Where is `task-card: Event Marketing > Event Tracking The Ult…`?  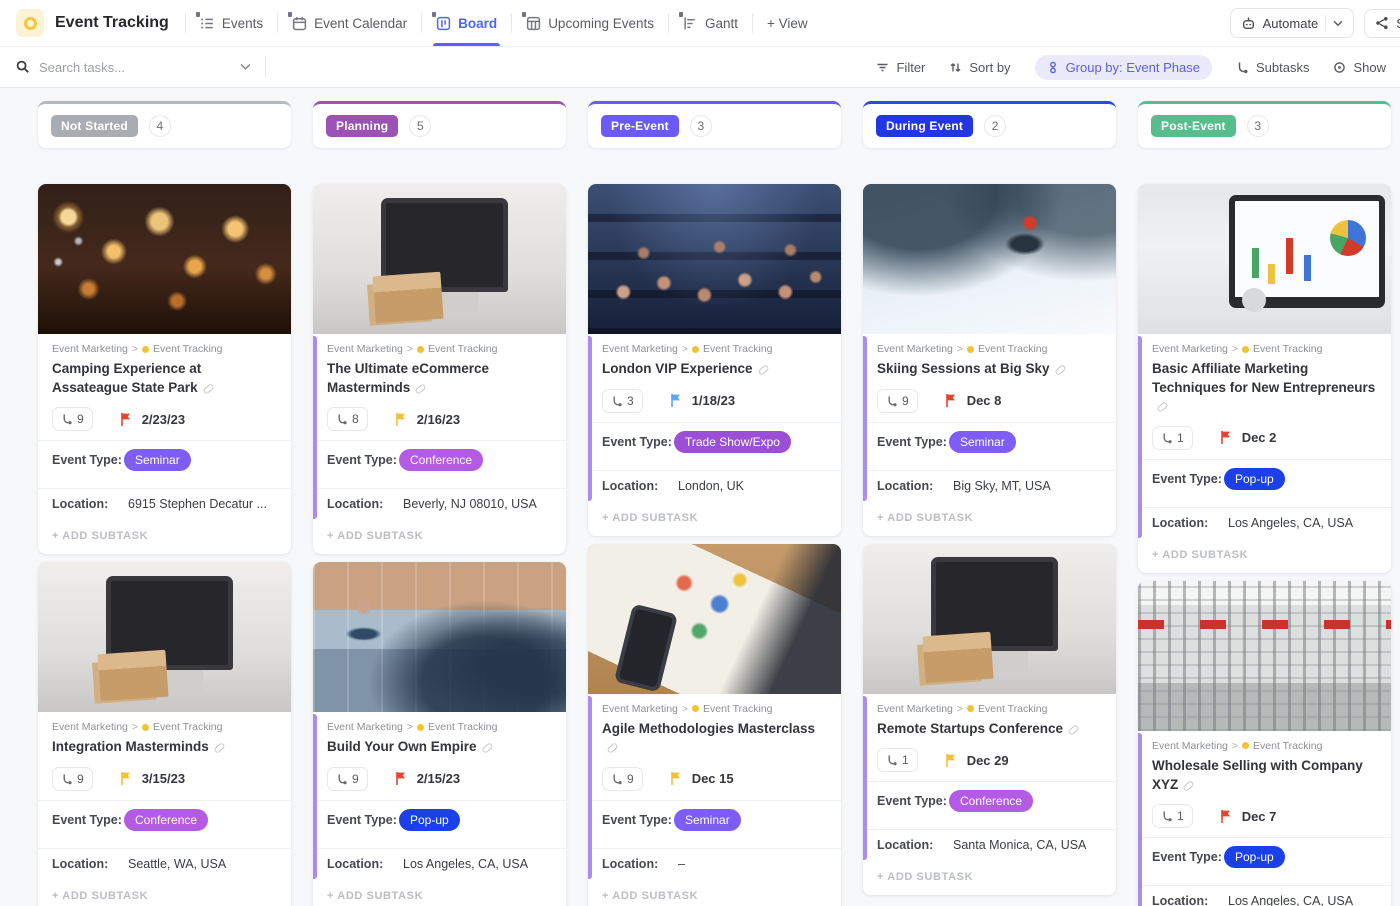
task-card: Event Marketing > Event Tracking The Ult… is located at coordinates (439, 369).